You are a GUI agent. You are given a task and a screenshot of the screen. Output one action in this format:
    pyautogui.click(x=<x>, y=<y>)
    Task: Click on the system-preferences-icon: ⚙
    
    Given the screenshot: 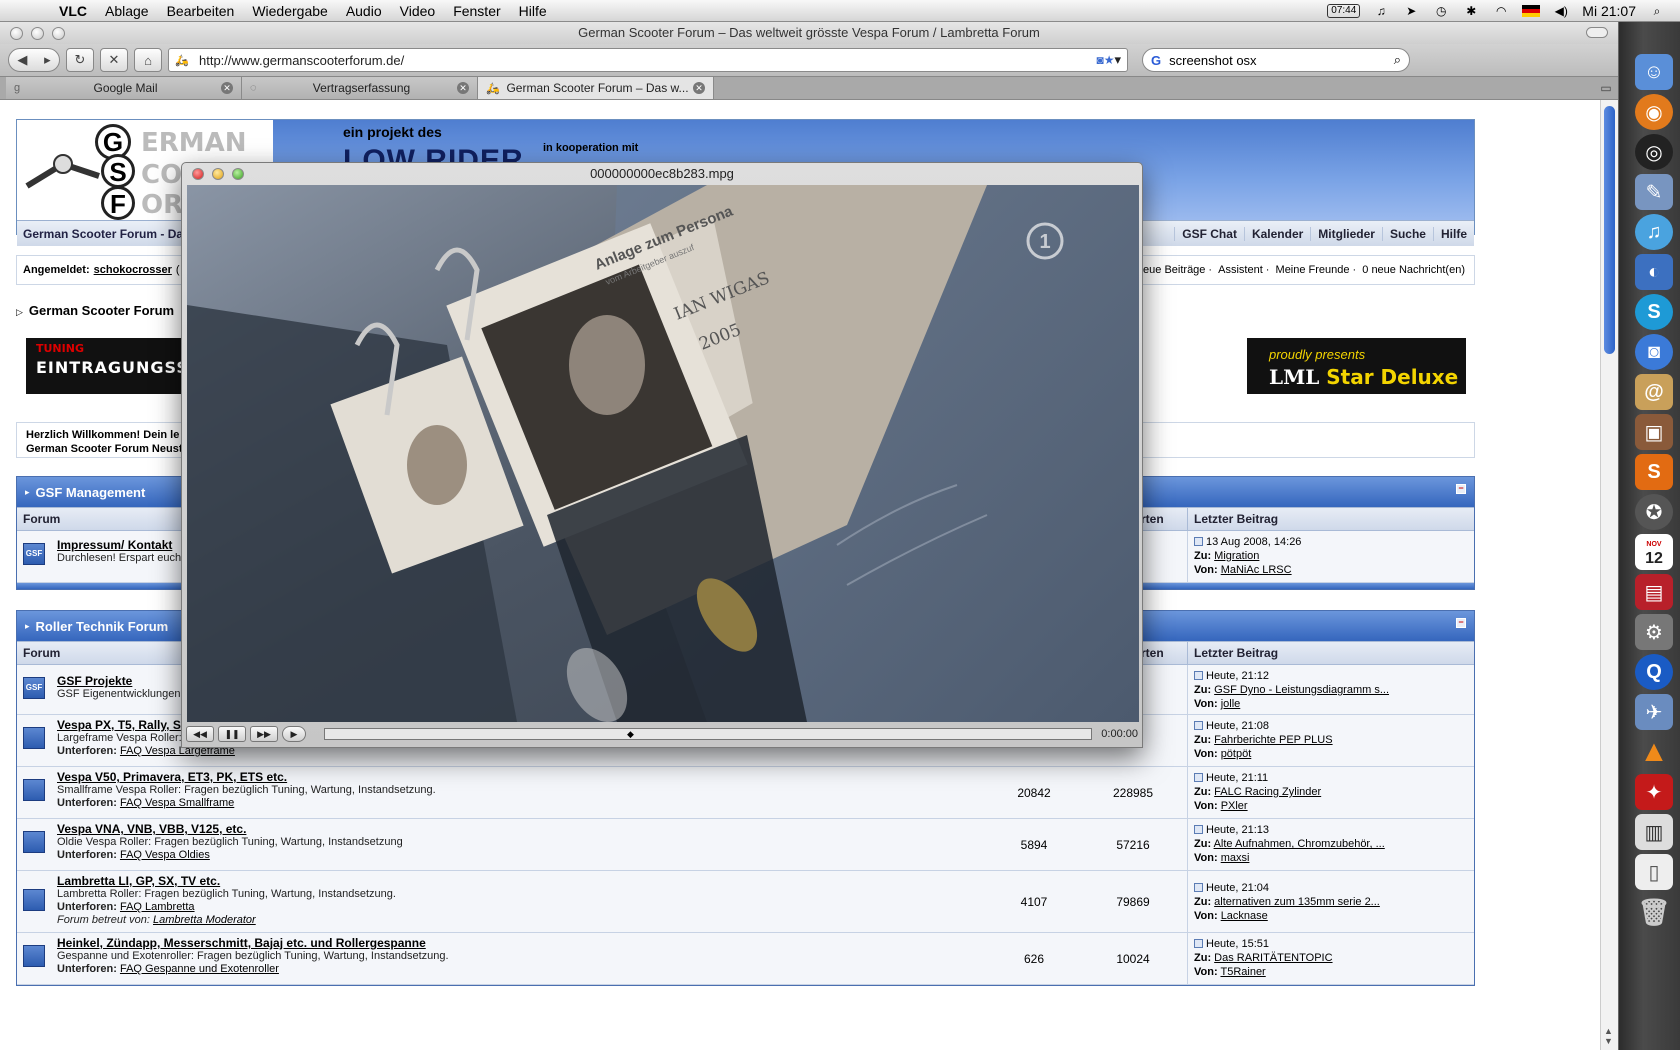 What is the action you would take?
    pyautogui.click(x=1654, y=632)
    